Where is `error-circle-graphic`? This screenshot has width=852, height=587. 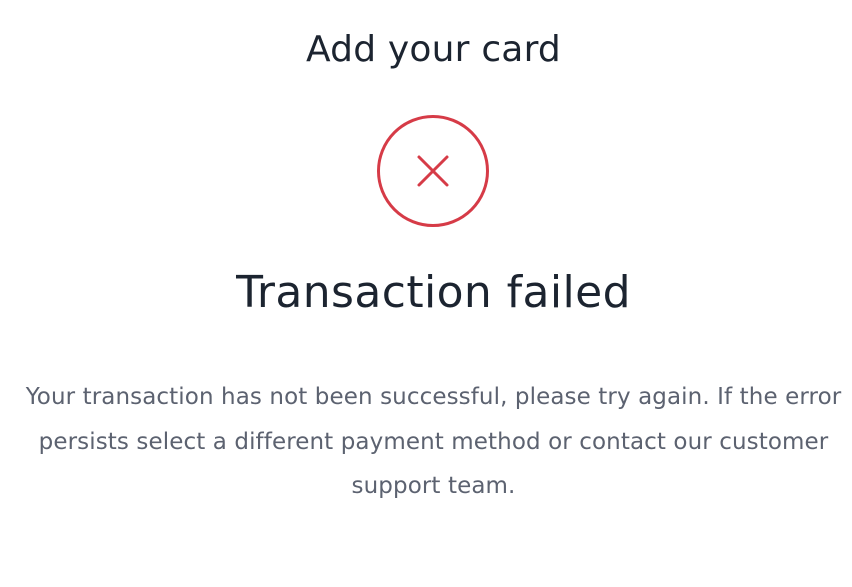
error-circle-graphic is located at coordinates (433, 171).